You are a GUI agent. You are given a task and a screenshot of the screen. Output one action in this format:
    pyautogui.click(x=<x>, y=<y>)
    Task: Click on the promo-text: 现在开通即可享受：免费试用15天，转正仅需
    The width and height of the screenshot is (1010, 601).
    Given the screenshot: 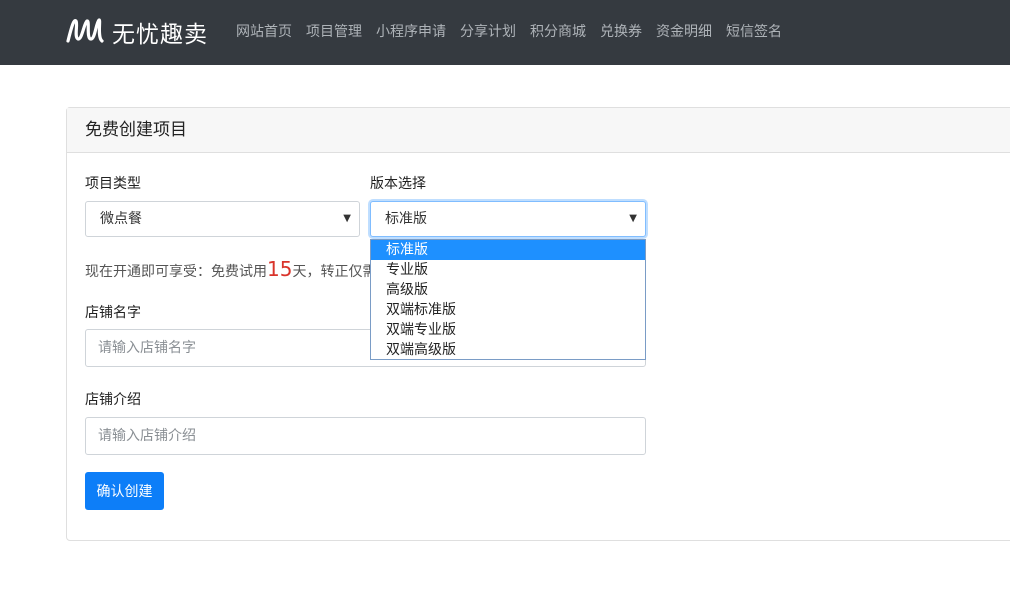 What is the action you would take?
    pyautogui.click(x=230, y=269)
    